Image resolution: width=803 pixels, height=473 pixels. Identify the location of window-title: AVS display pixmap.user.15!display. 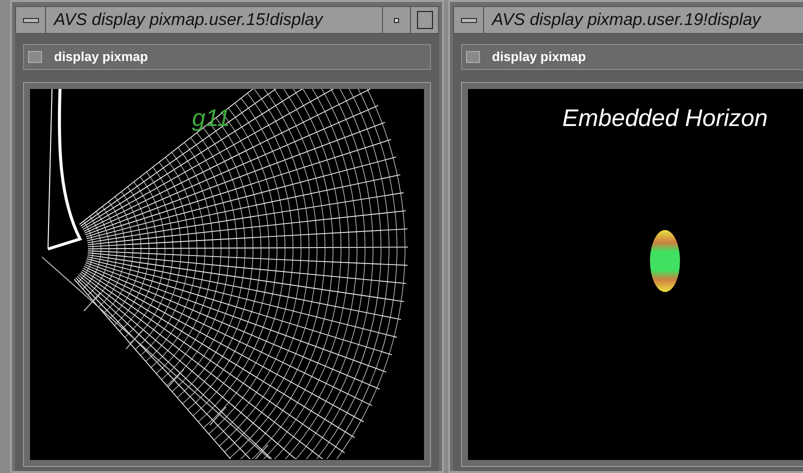
(188, 20).